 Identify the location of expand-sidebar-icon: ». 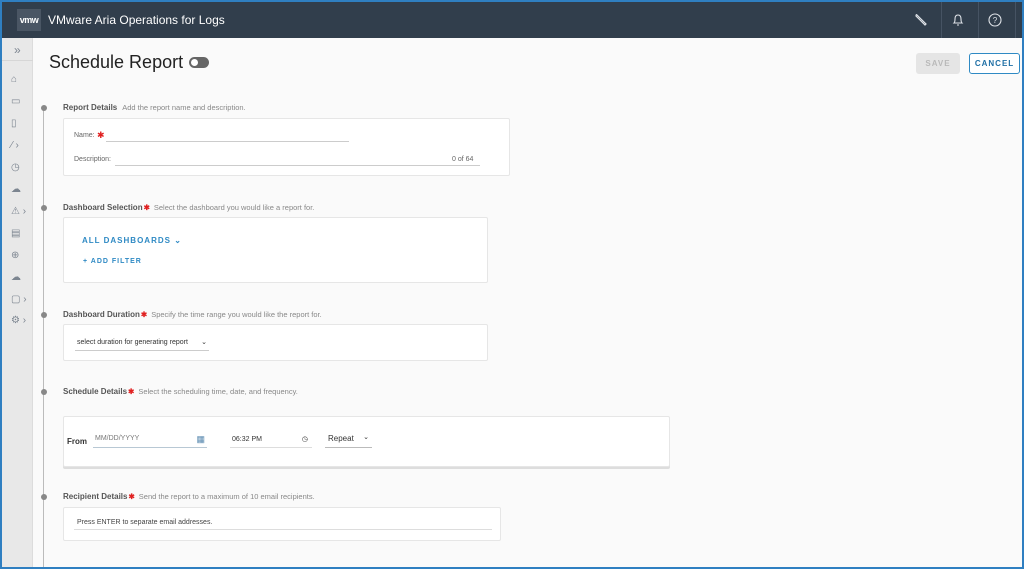
(24, 50).